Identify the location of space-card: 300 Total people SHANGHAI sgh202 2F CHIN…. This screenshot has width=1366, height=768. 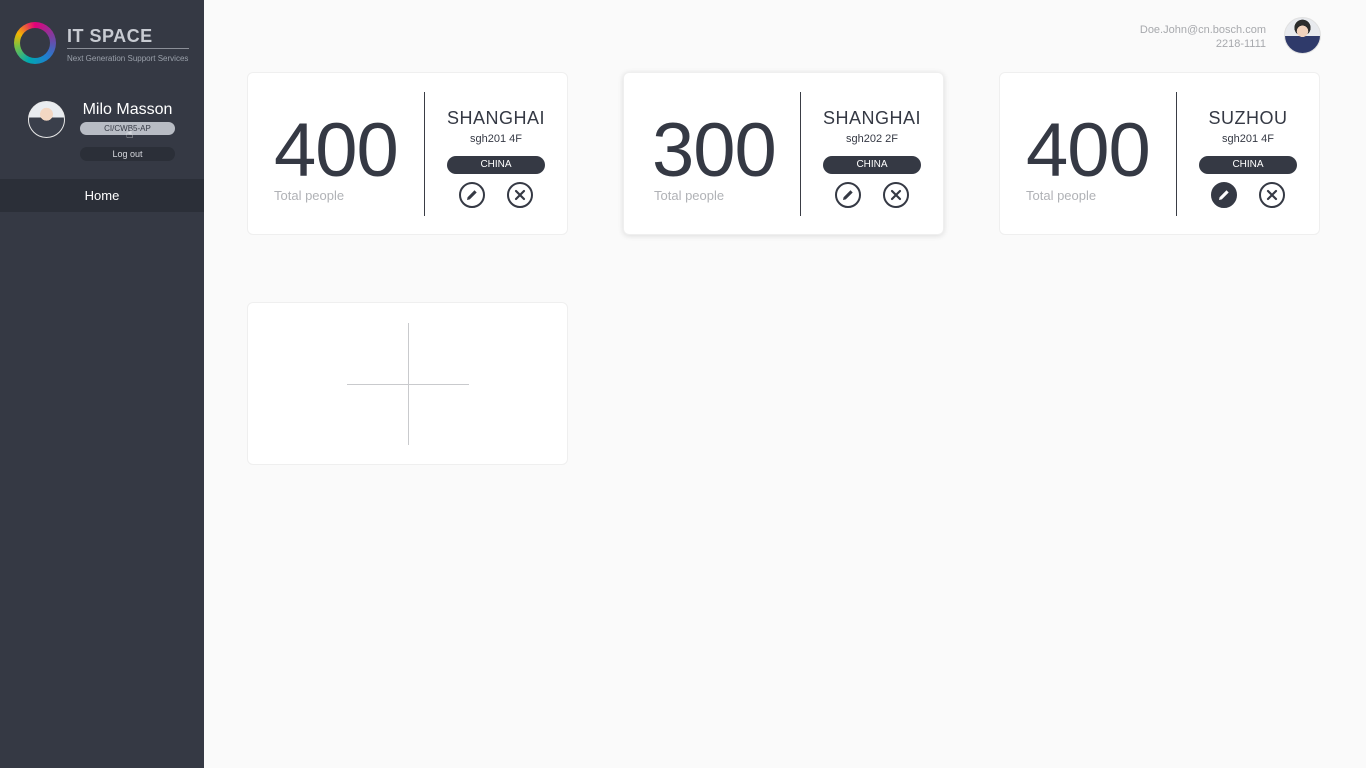
(783, 153).